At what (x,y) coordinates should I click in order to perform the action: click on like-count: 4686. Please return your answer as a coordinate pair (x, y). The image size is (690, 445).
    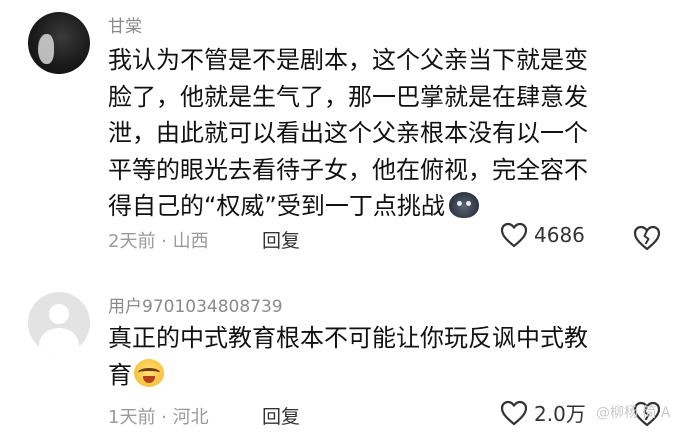
    Looking at the image, I should click on (559, 235).